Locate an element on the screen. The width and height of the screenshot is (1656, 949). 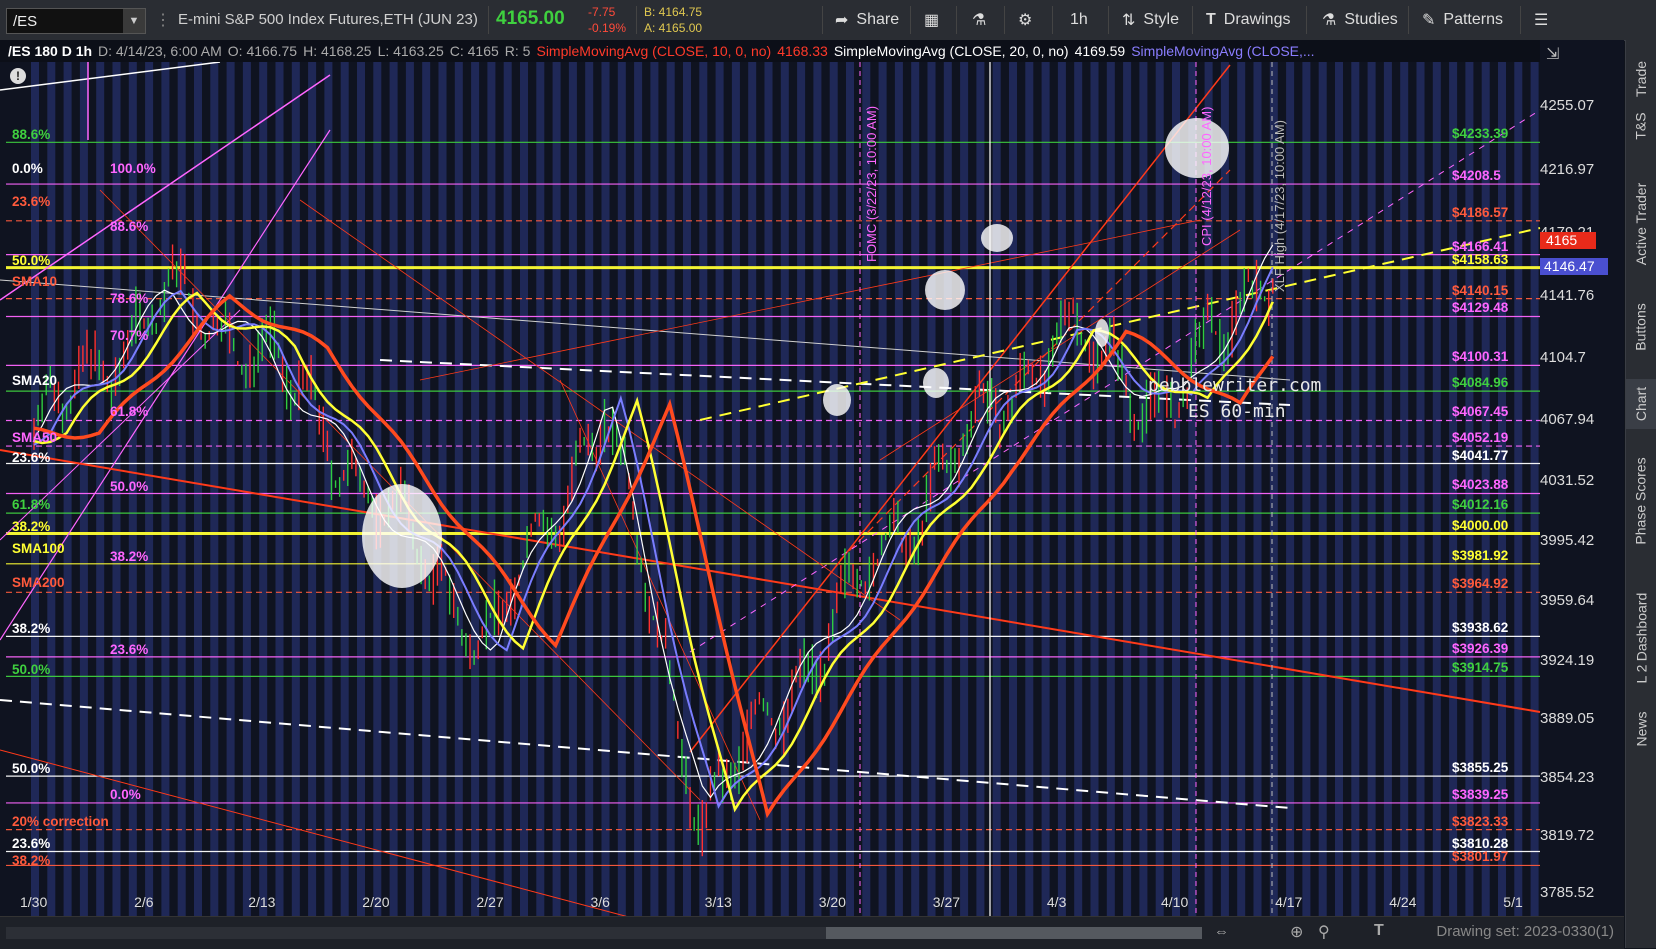
cpi-annotation: CPI (4/12/23, 10:00 AM) is located at coordinates (1206, 176).